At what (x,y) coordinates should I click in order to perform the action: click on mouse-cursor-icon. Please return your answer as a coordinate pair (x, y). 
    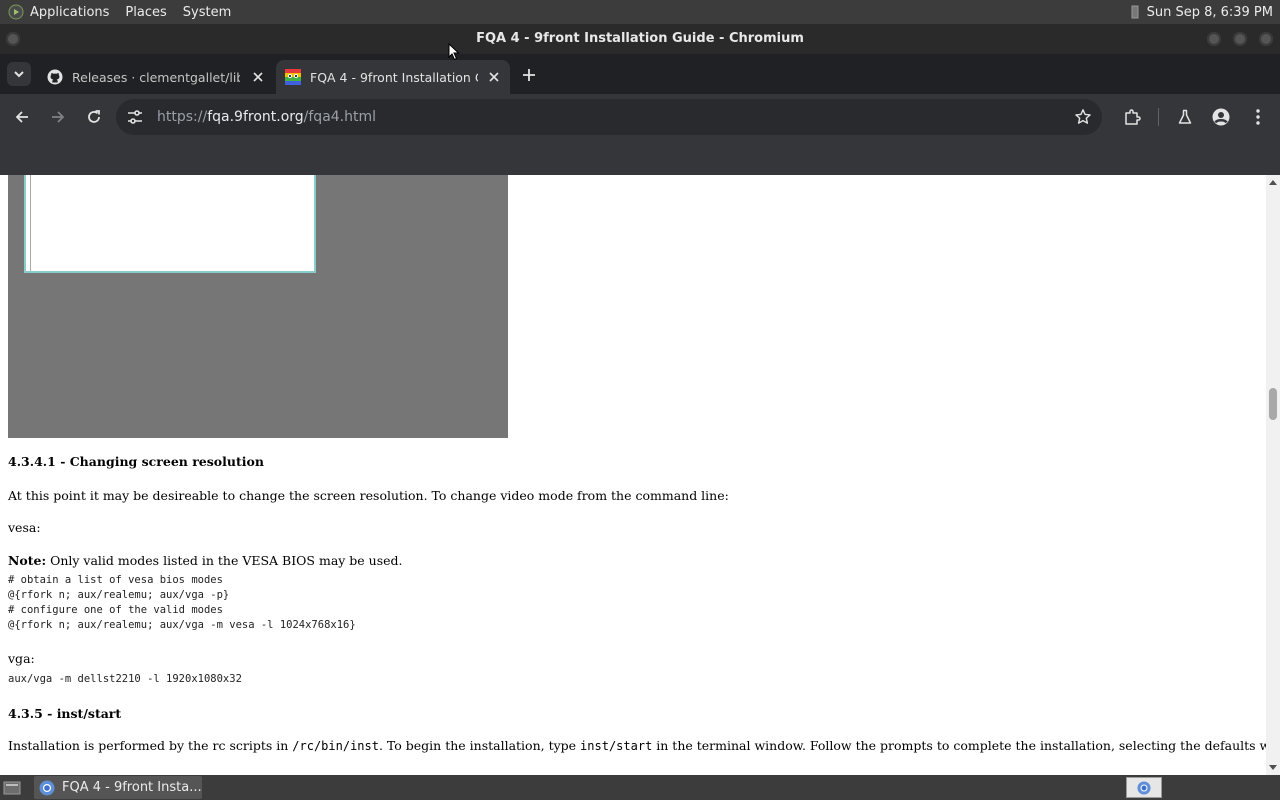
    Looking at the image, I should click on (454, 52).